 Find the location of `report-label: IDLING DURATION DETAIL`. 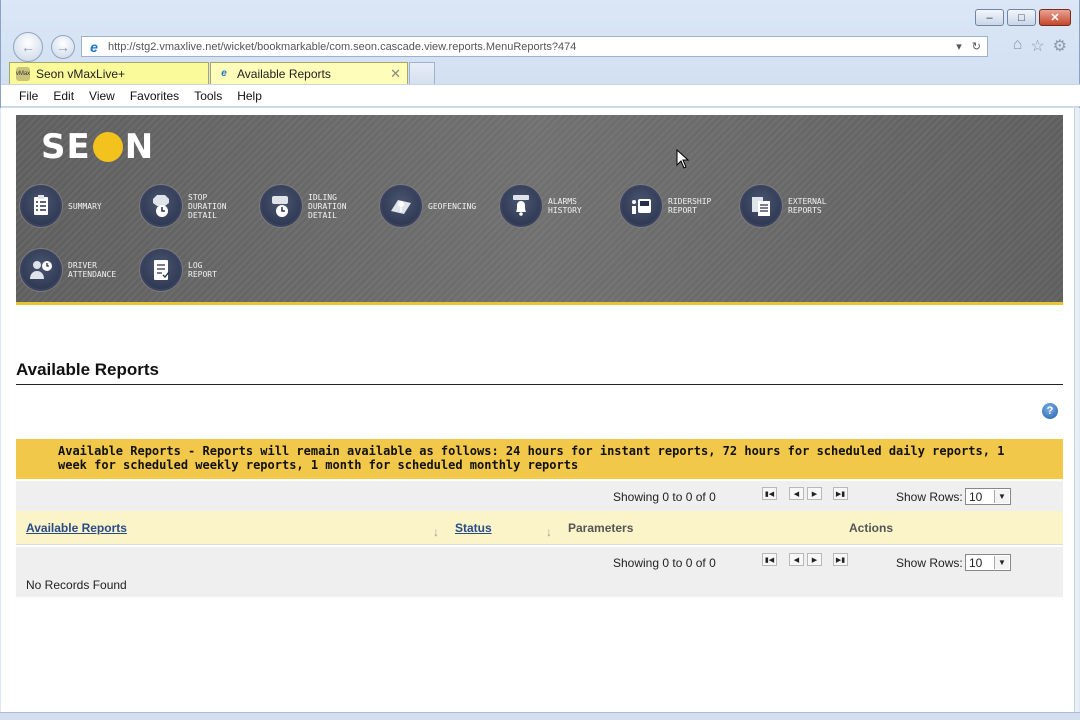

report-label: IDLING DURATION DETAIL is located at coordinates (327, 206).